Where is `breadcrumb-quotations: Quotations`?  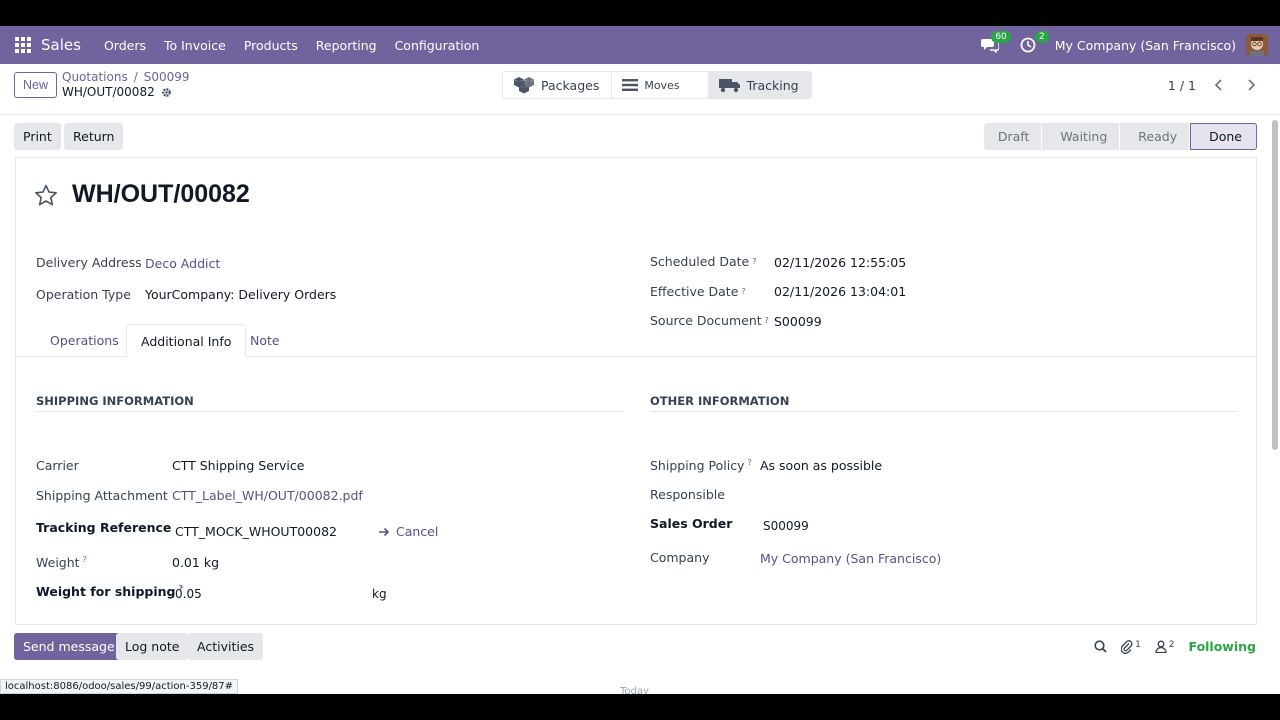 breadcrumb-quotations: Quotations is located at coordinates (95, 77).